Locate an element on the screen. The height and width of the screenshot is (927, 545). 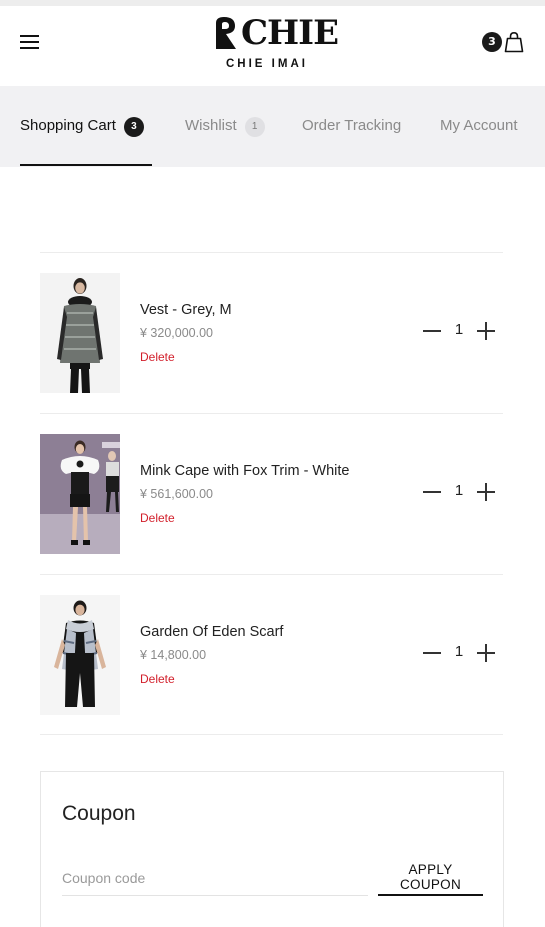
active-tab-indicator is located at coordinates (86, 165).